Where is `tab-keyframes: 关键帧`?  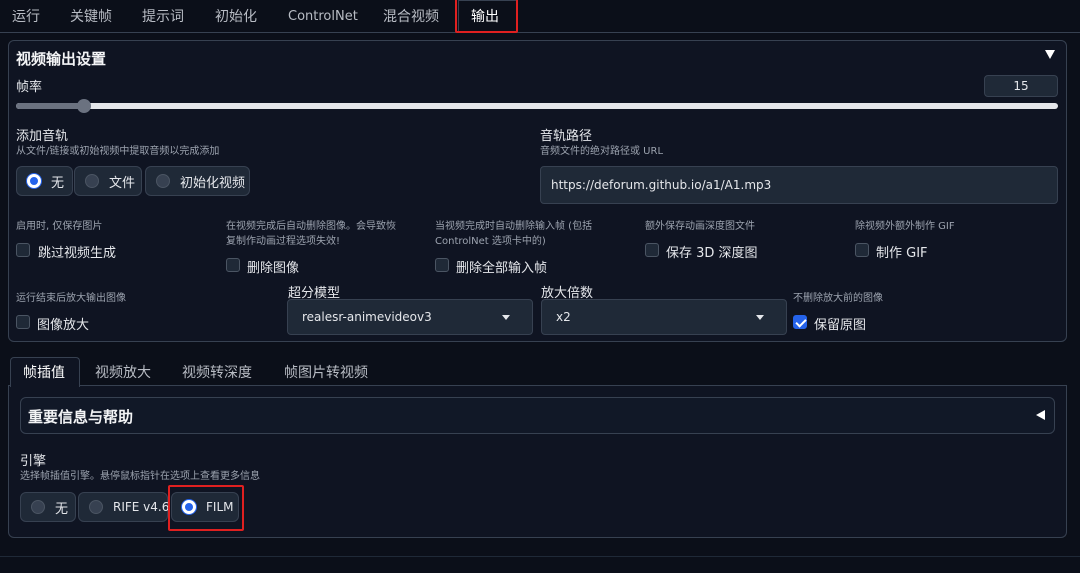
tab-keyframes: 关键帧 is located at coordinates (91, 17).